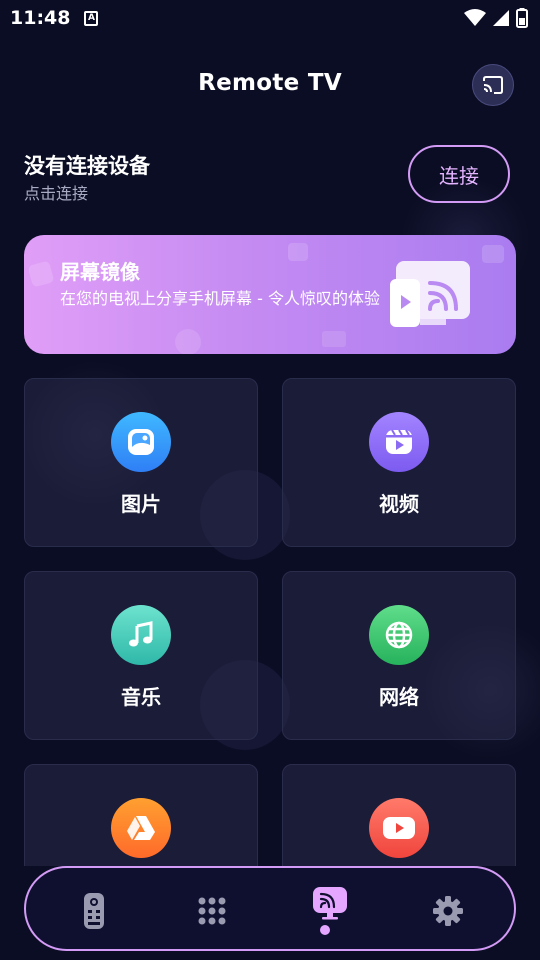 This screenshot has height=960, width=540. What do you see at coordinates (270, 83) in the screenshot?
I see `app-title: Remote TV` at bounding box center [270, 83].